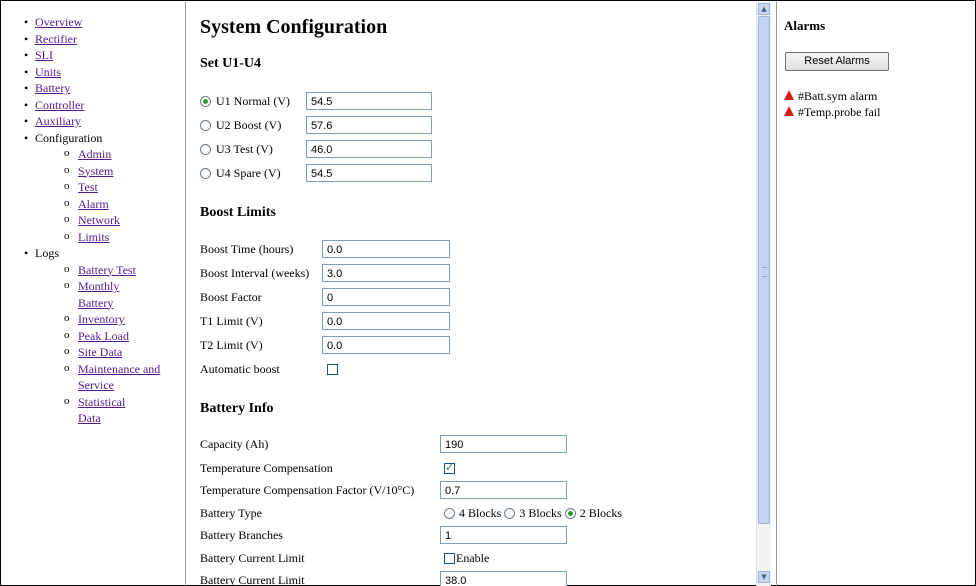 The width and height of the screenshot is (976, 586). What do you see at coordinates (386, 345) in the screenshot?
I see `t2-limit-input: 0.0` at bounding box center [386, 345].